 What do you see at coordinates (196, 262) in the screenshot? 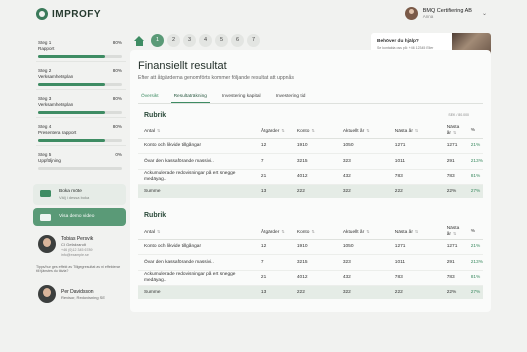
I see `cell-account: Övar den kassaförande massivi..` at bounding box center [196, 262].